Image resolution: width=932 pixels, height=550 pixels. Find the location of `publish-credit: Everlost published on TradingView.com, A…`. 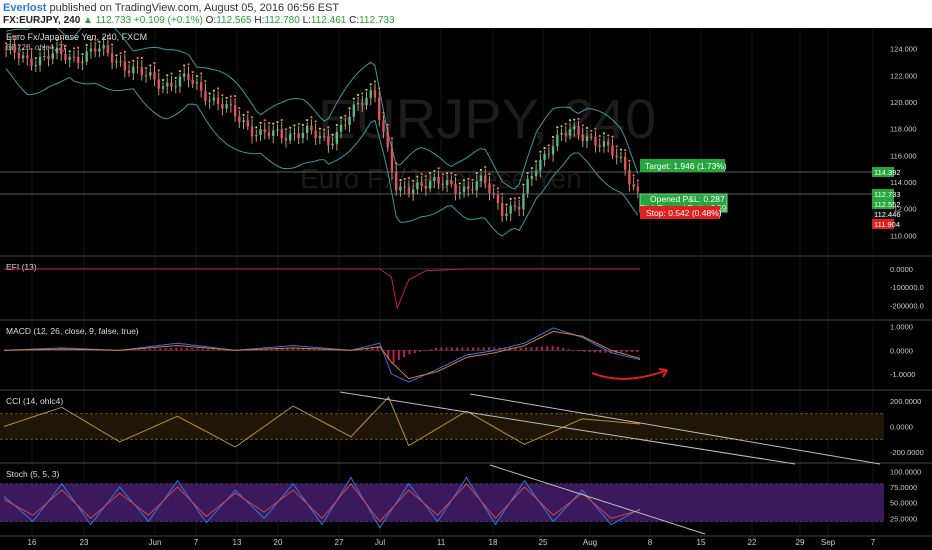

publish-credit: Everlost published on TradingView.com, A… is located at coordinates (171, 8).